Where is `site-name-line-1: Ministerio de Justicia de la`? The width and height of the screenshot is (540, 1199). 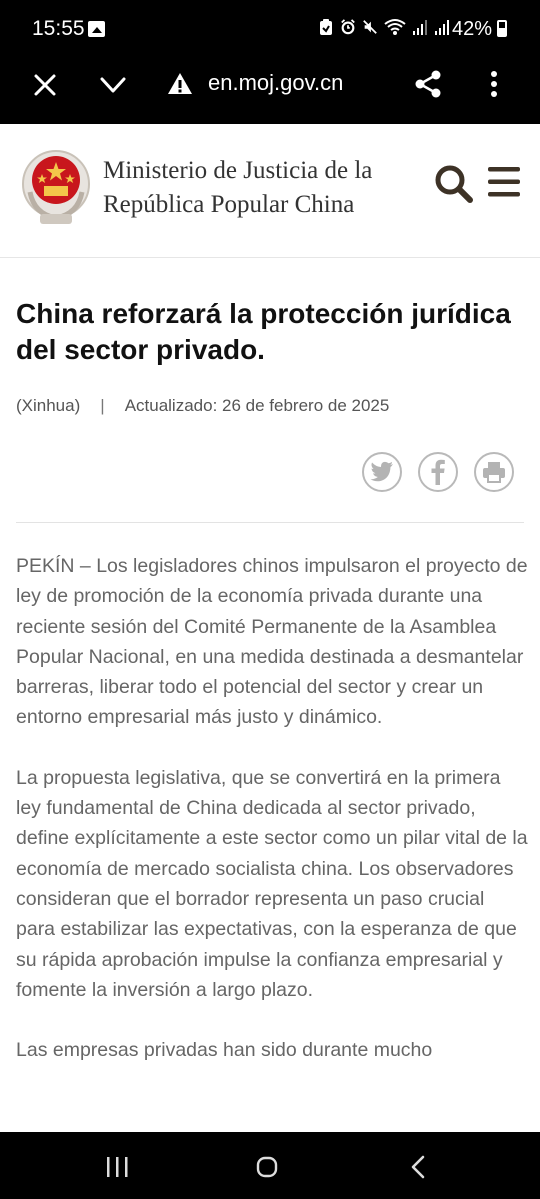 site-name-line-1: Ministerio de Justicia de la is located at coordinates (238, 170).